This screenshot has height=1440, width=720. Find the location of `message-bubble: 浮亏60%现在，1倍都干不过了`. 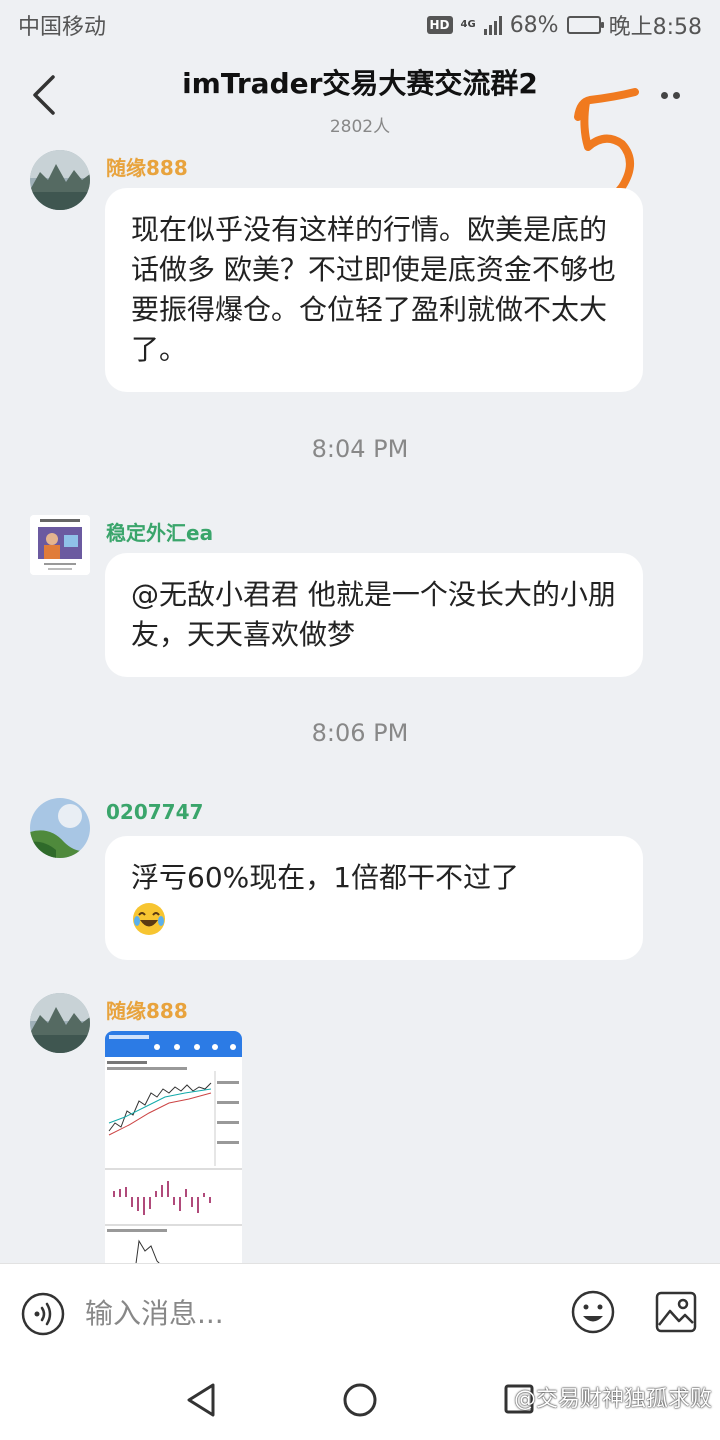

message-bubble: 浮亏60%现在，1倍都干不过了 is located at coordinates (374, 898).